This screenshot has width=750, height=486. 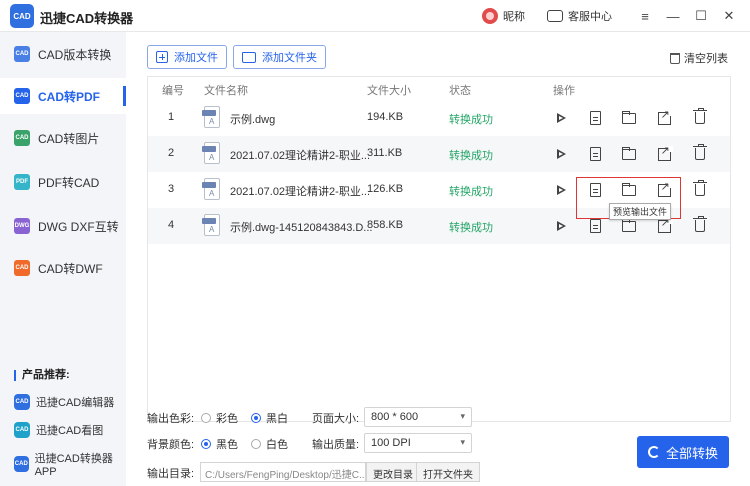 I want to click on quality-select: 100 DPI ▾, so click(x=418, y=443).